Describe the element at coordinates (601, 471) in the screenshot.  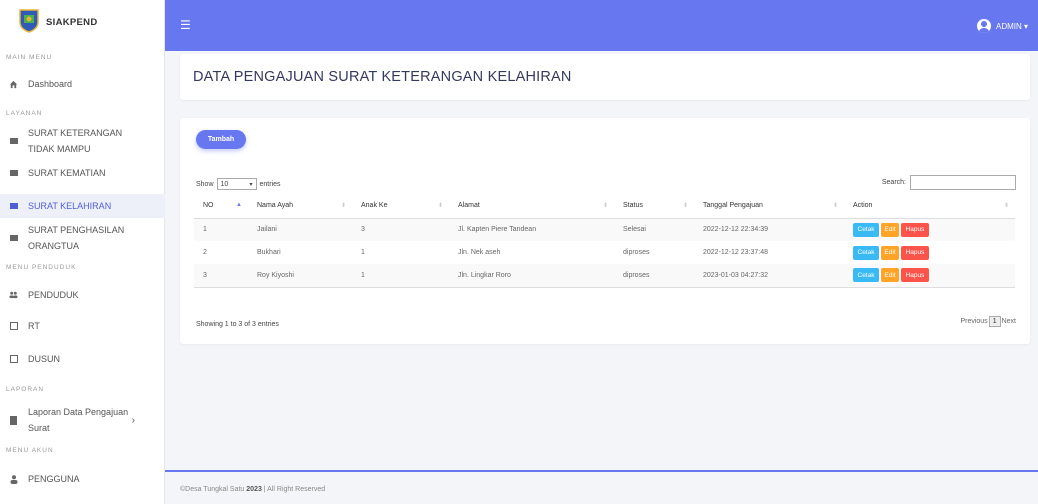
I see `footer-divider` at that location.